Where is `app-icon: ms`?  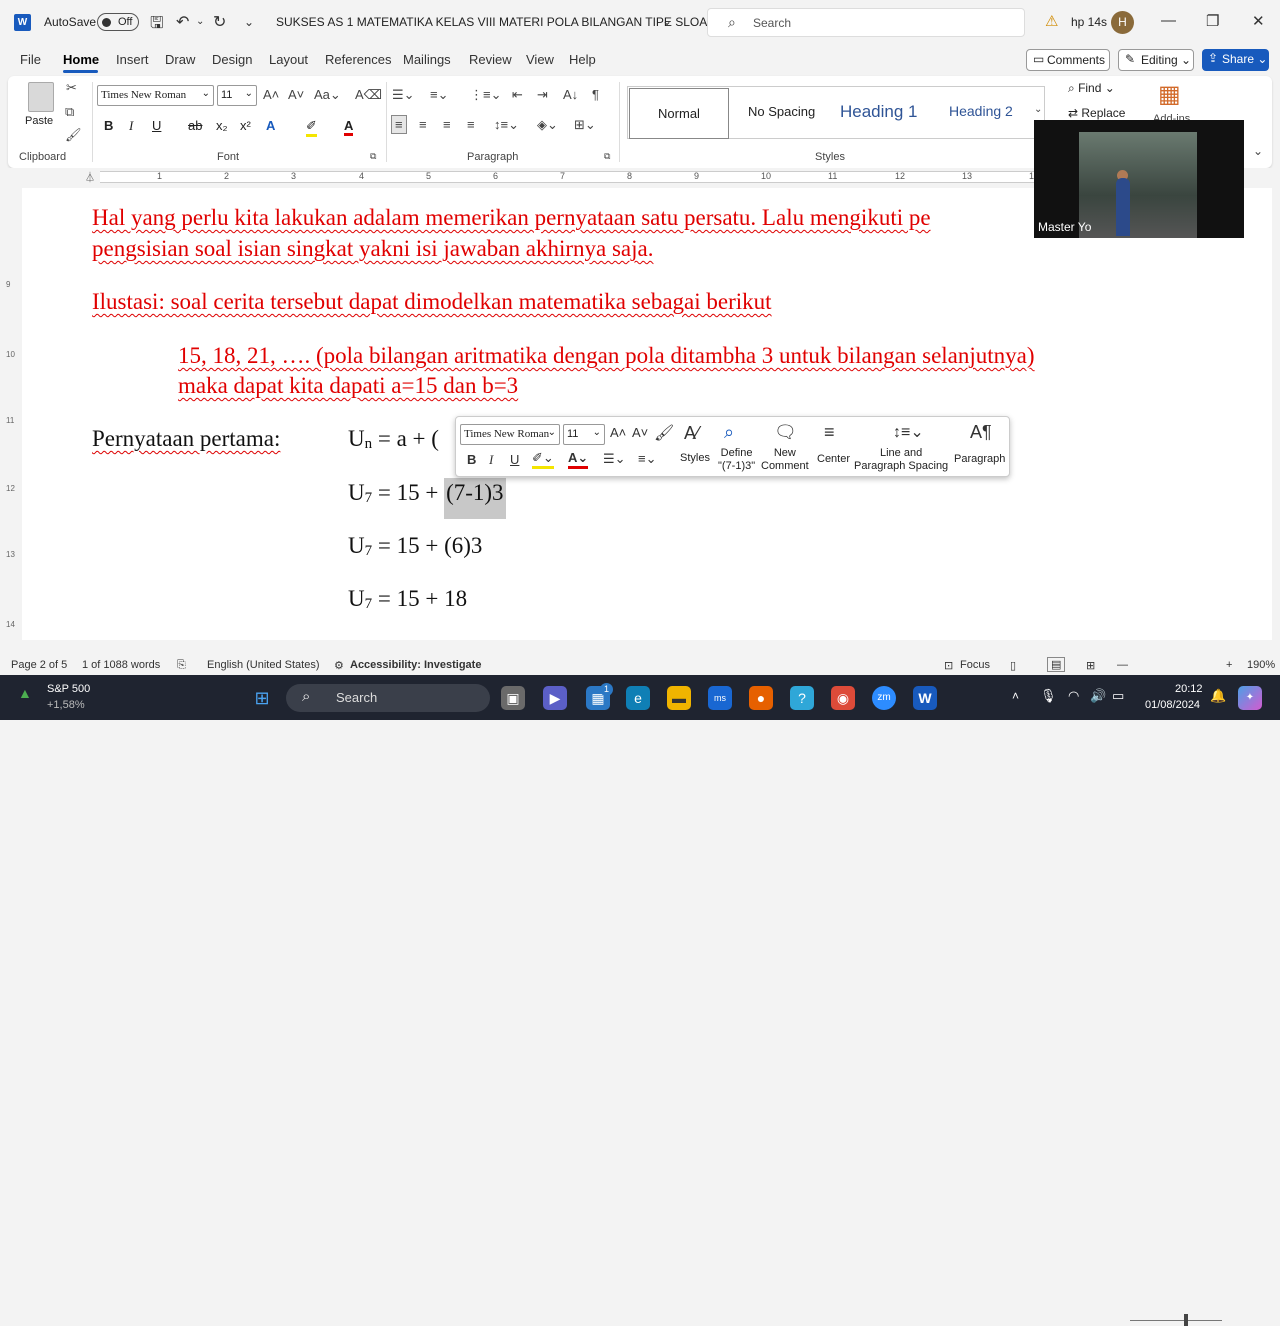
app-icon: ms is located at coordinates (720, 698).